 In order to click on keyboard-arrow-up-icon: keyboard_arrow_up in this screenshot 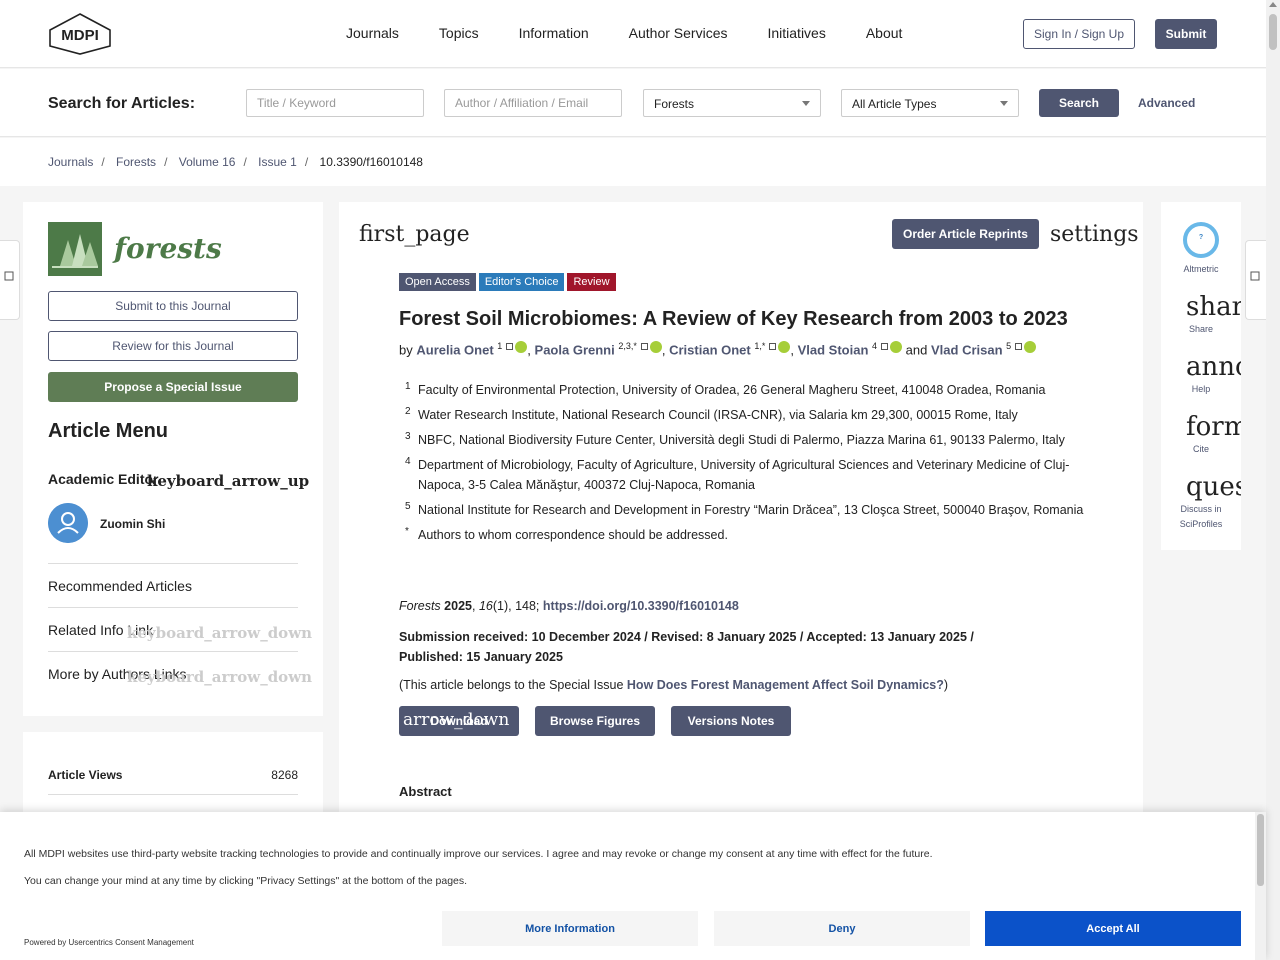, I will do `click(228, 481)`.